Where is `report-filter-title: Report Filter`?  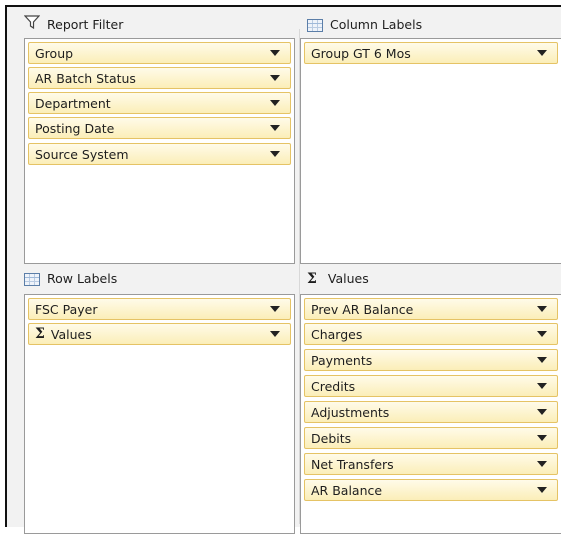
report-filter-title: Report Filter is located at coordinates (85, 24).